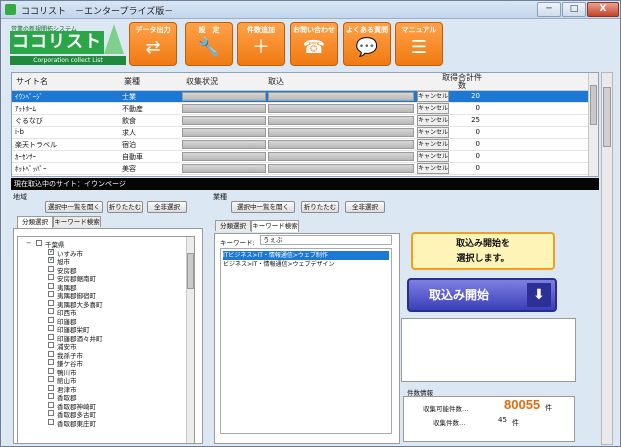 The image size is (621, 447). Describe the element at coordinates (419, 44) in the screenshot. I see `manual-button: マニュアル ☰` at that location.